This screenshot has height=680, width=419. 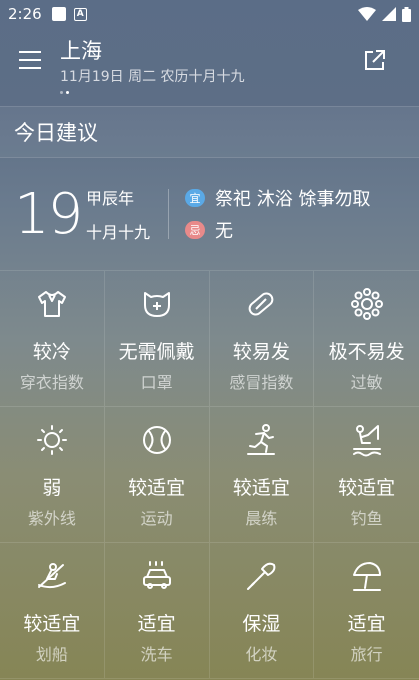 What do you see at coordinates (51, 440) in the screenshot?
I see `sun-icon` at bounding box center [51, 440].